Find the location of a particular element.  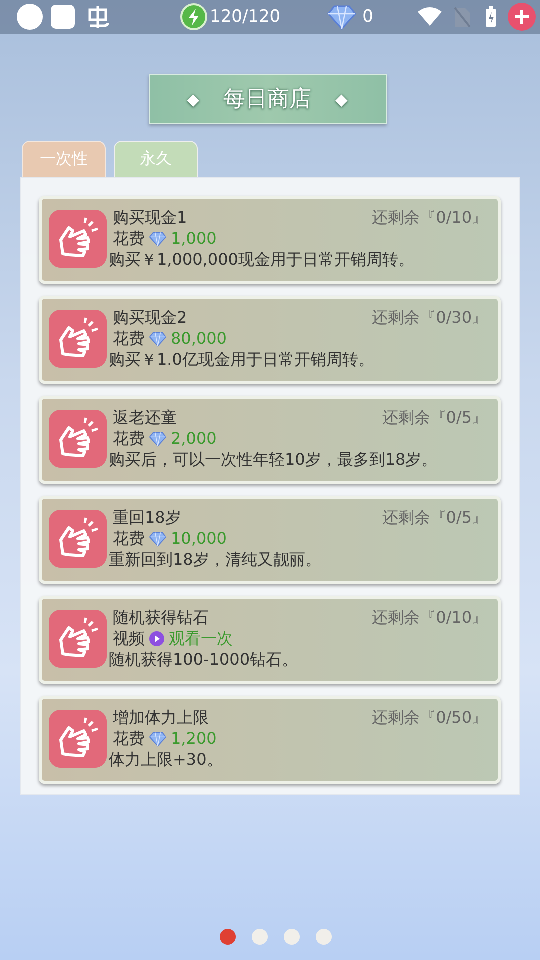

shop-item-card: 购买现金1 还剩余『0/10』 花费 1,000 购买￥1,000,000现金用于日常开销周转。 is located at coordinates (270, 240).